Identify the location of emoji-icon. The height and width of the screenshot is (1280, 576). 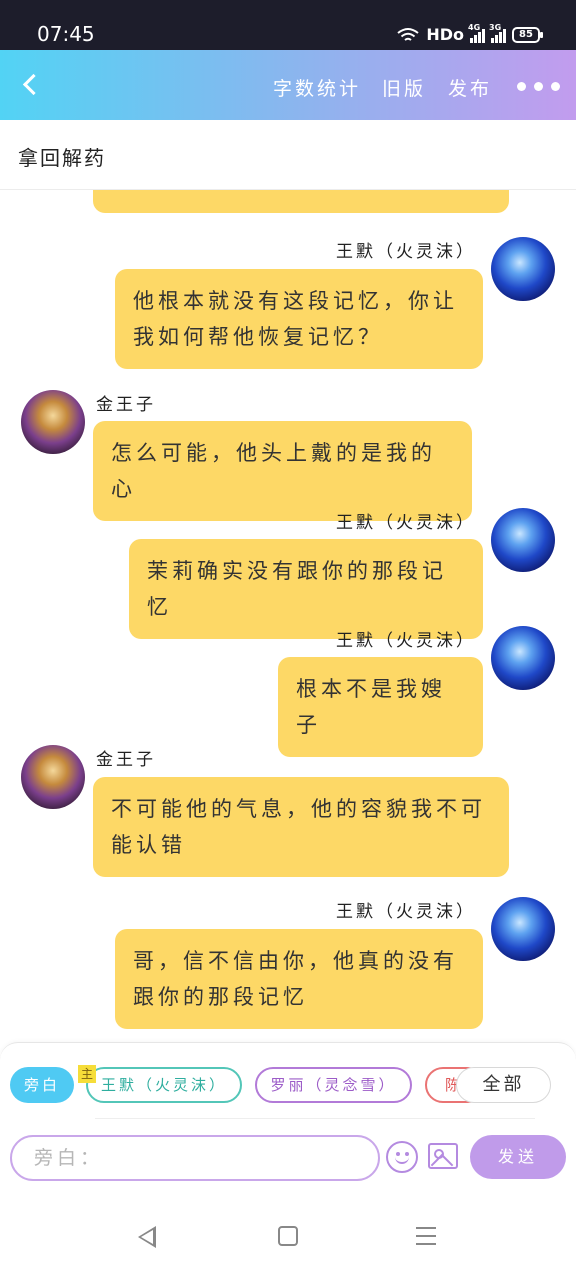
(402, 1157).